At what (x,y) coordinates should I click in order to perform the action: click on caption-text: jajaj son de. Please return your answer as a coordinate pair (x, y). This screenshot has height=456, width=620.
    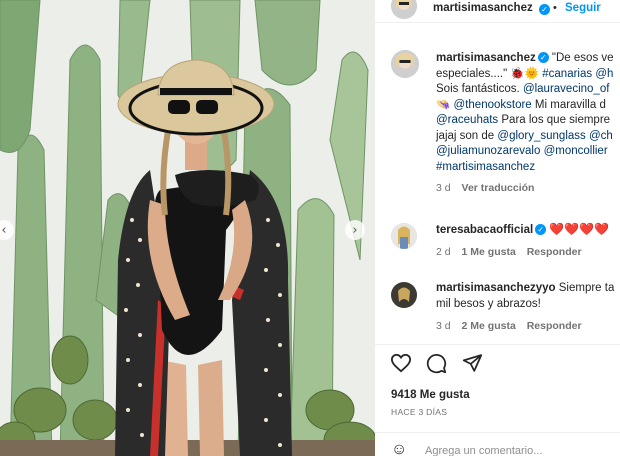
    Looking at the image, I should click on (465, 135).